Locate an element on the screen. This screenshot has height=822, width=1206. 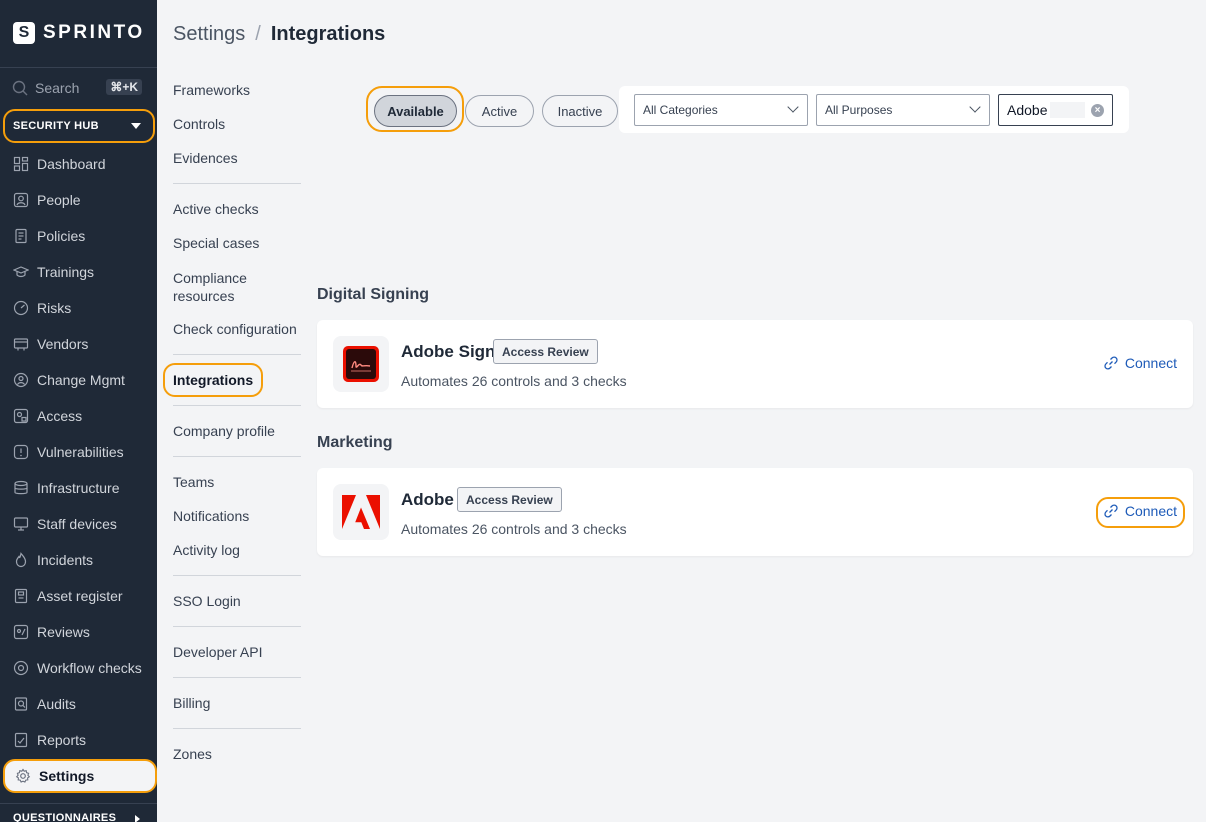
sidebar-item-trainings: Trainings is located at coordinates (78, 272).